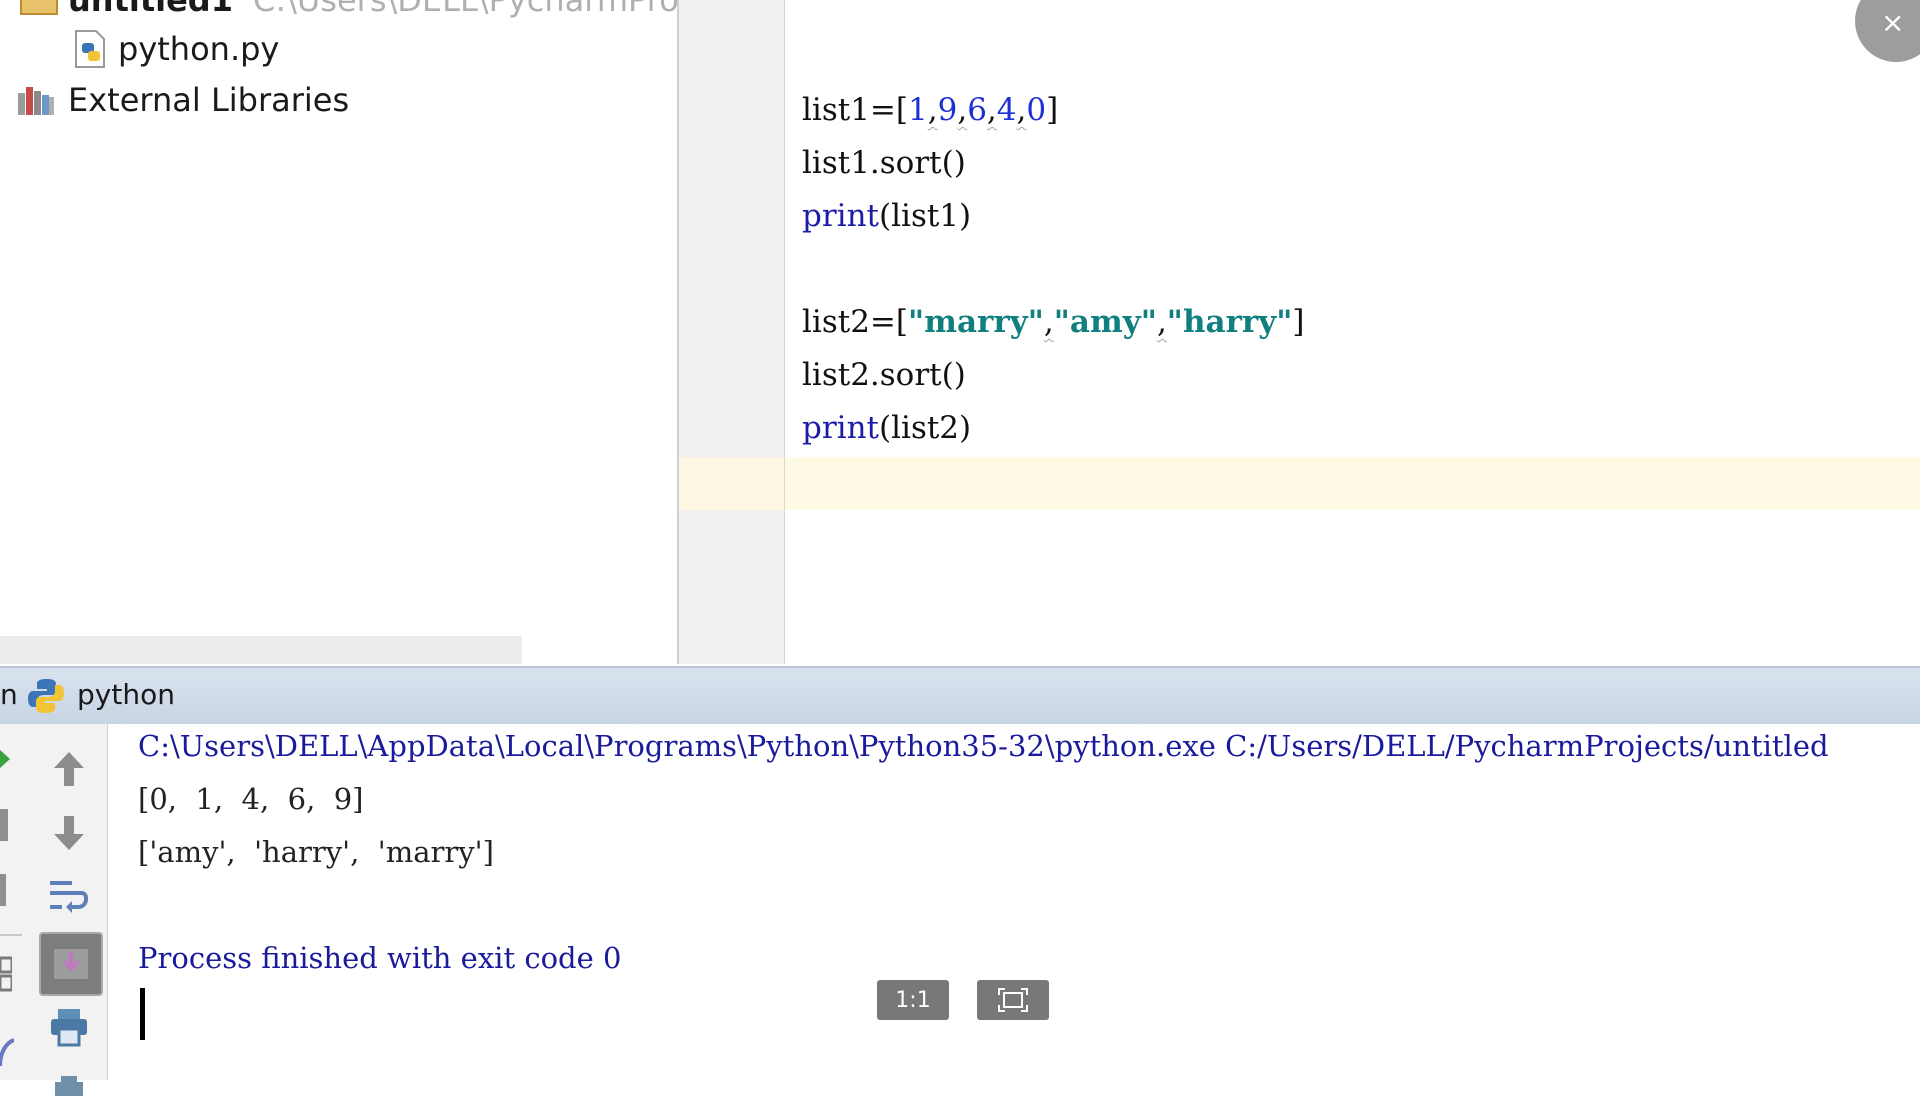 Image resolution: width=1920 pixels, height=1114 pixels. I want to click on python-icon, so click(46, 698).